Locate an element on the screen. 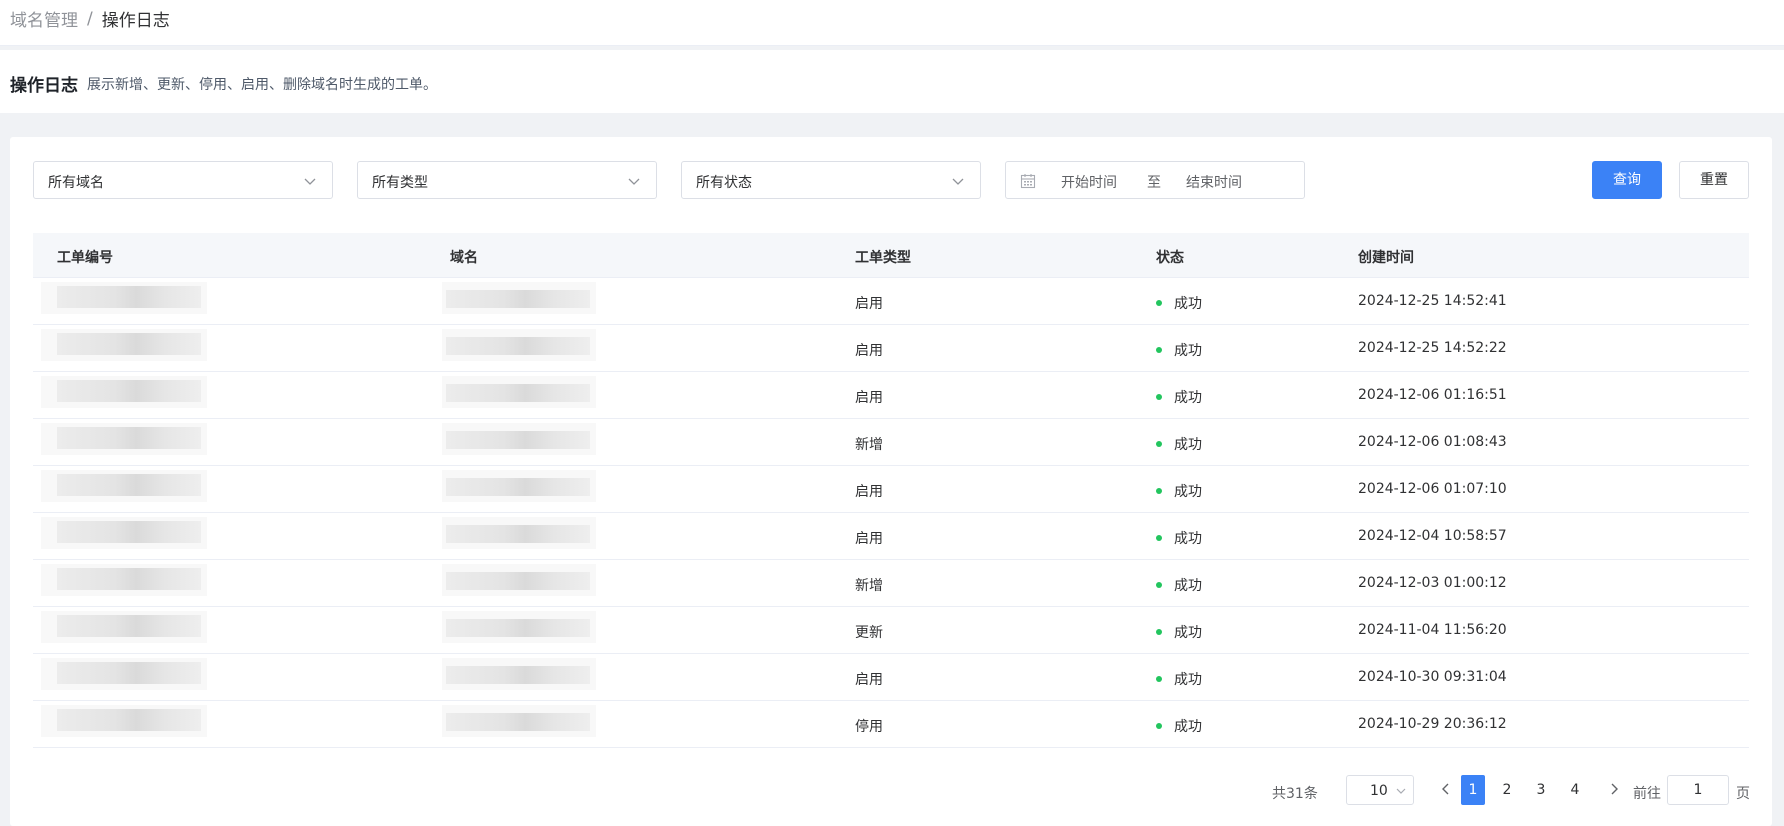 The image size is (1784, 826). chevron-left-icon is located at coordinates (1446, 789).